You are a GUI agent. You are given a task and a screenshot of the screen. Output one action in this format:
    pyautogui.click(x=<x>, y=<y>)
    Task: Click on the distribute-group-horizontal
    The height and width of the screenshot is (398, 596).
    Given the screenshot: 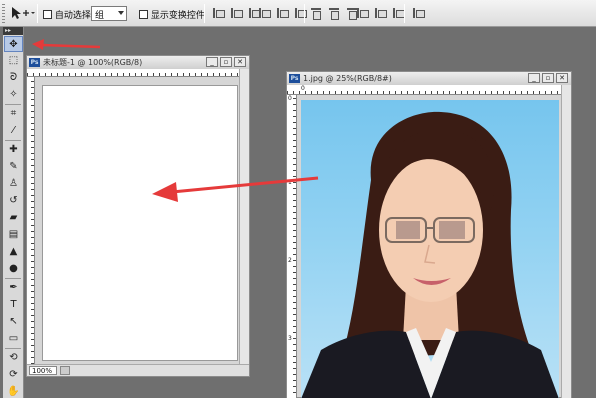 What is the action you would take?
    pyautogui.click(x=380, y=13)
    